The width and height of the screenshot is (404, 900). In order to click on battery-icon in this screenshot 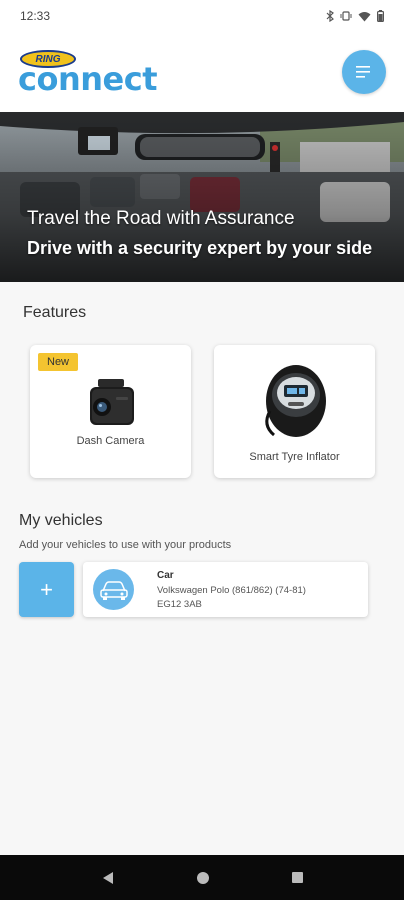, I will do `click(380, 16)`.